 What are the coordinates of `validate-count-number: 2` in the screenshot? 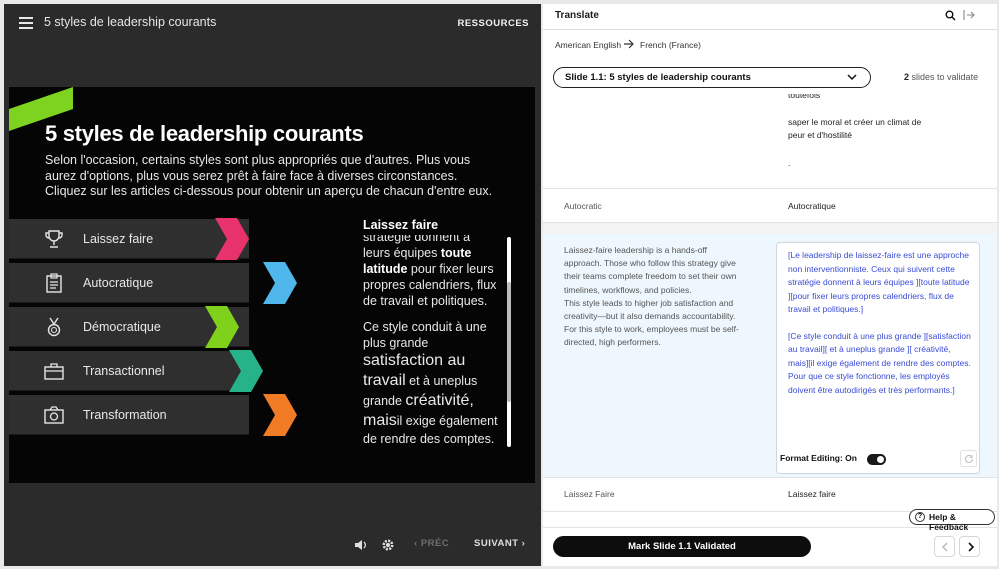 It's located at (907, 77).